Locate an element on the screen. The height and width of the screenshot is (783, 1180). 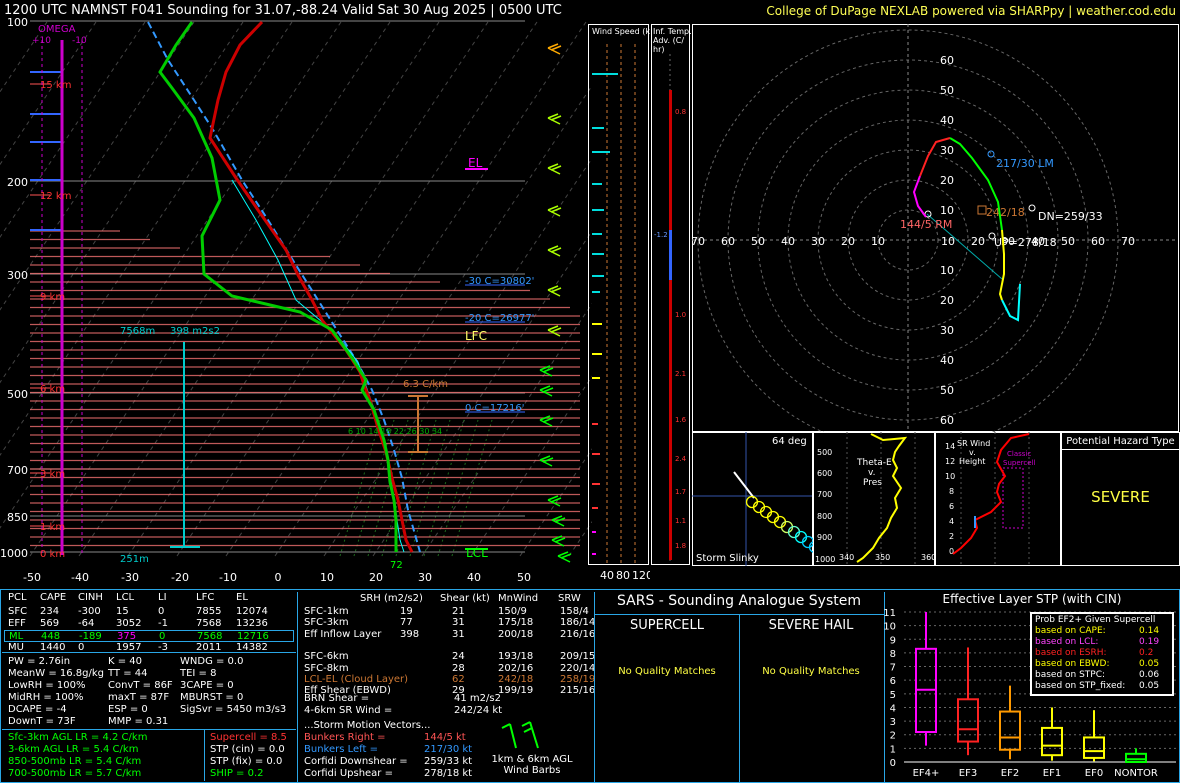
stp-ytick: 11 is located at coordinates (890, 613).